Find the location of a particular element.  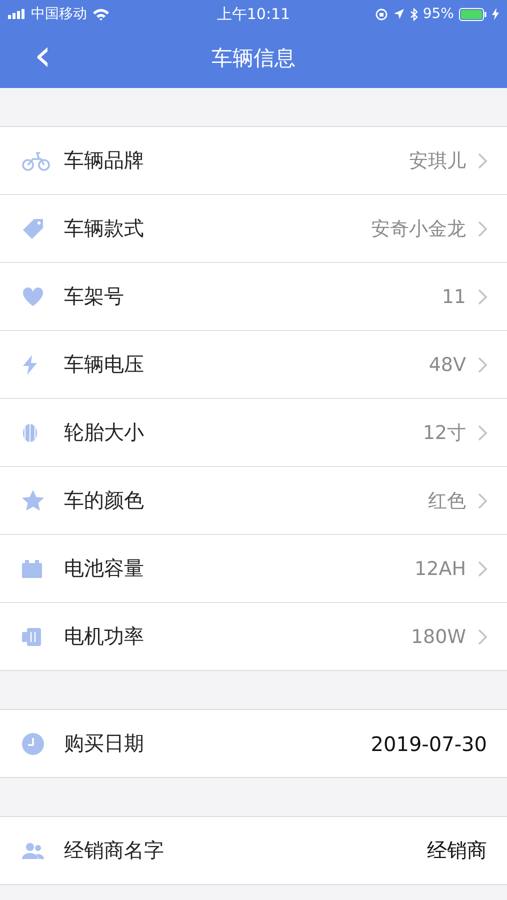

motor-icon is located at coordinates (32, 636).